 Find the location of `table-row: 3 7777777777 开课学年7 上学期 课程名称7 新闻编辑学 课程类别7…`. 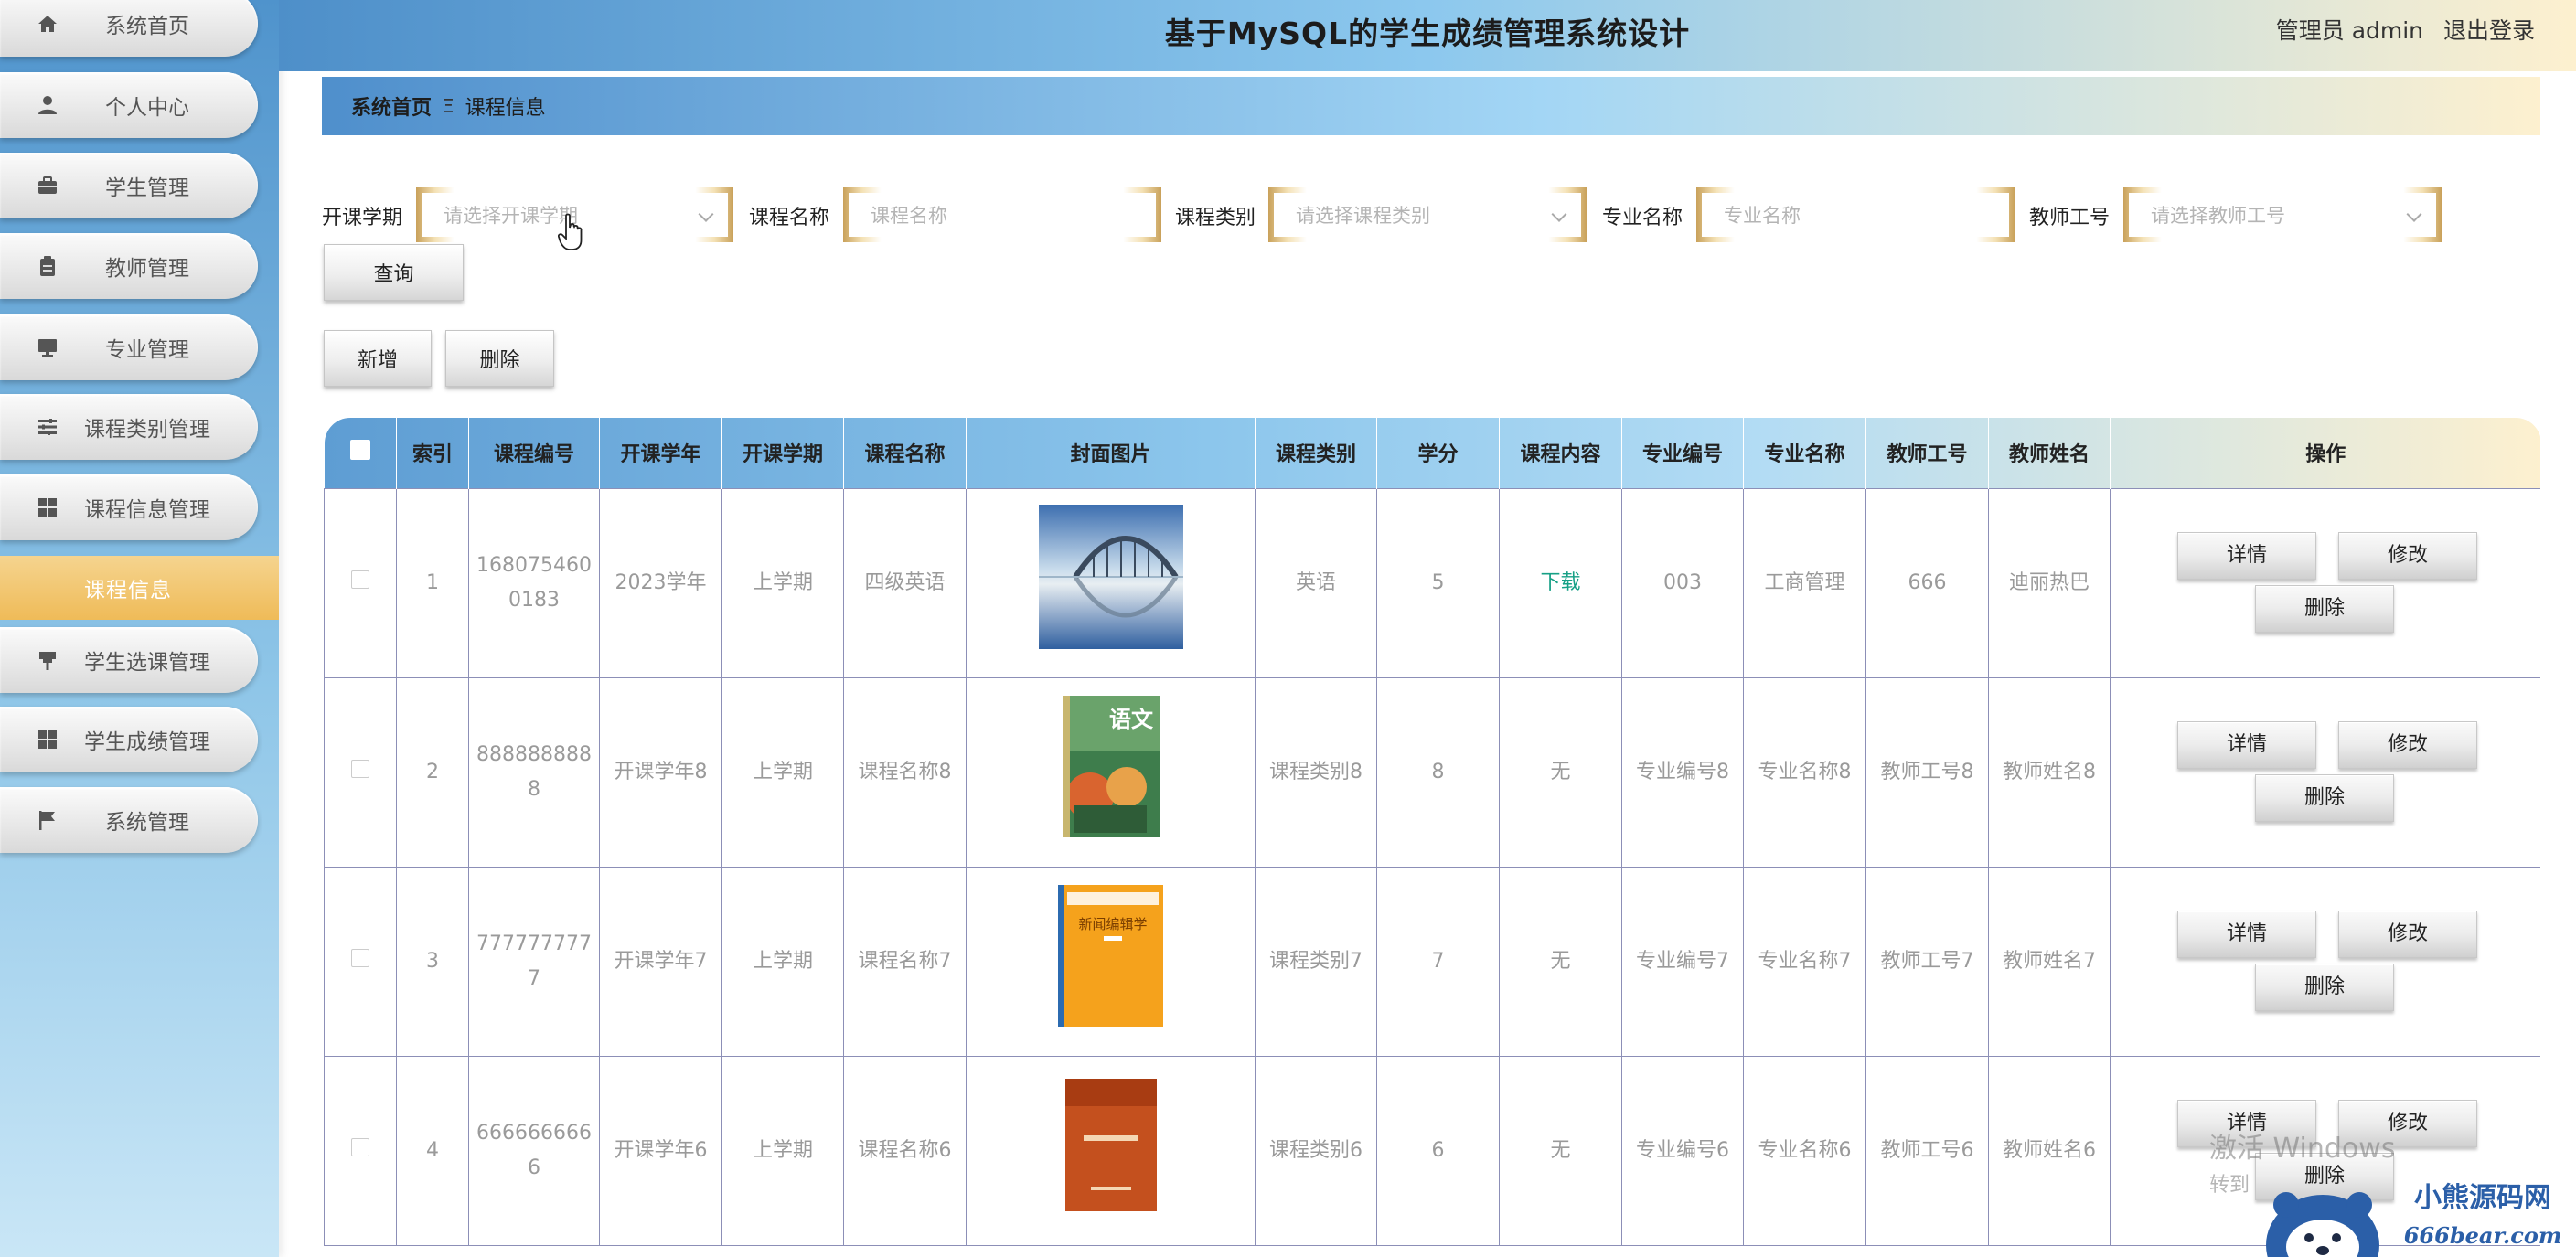

table-row: 3 7777777777 开课学年7 上学期 课程名称7 新闻编辑学 课程类别7… is located at coordinates (1432, 961).